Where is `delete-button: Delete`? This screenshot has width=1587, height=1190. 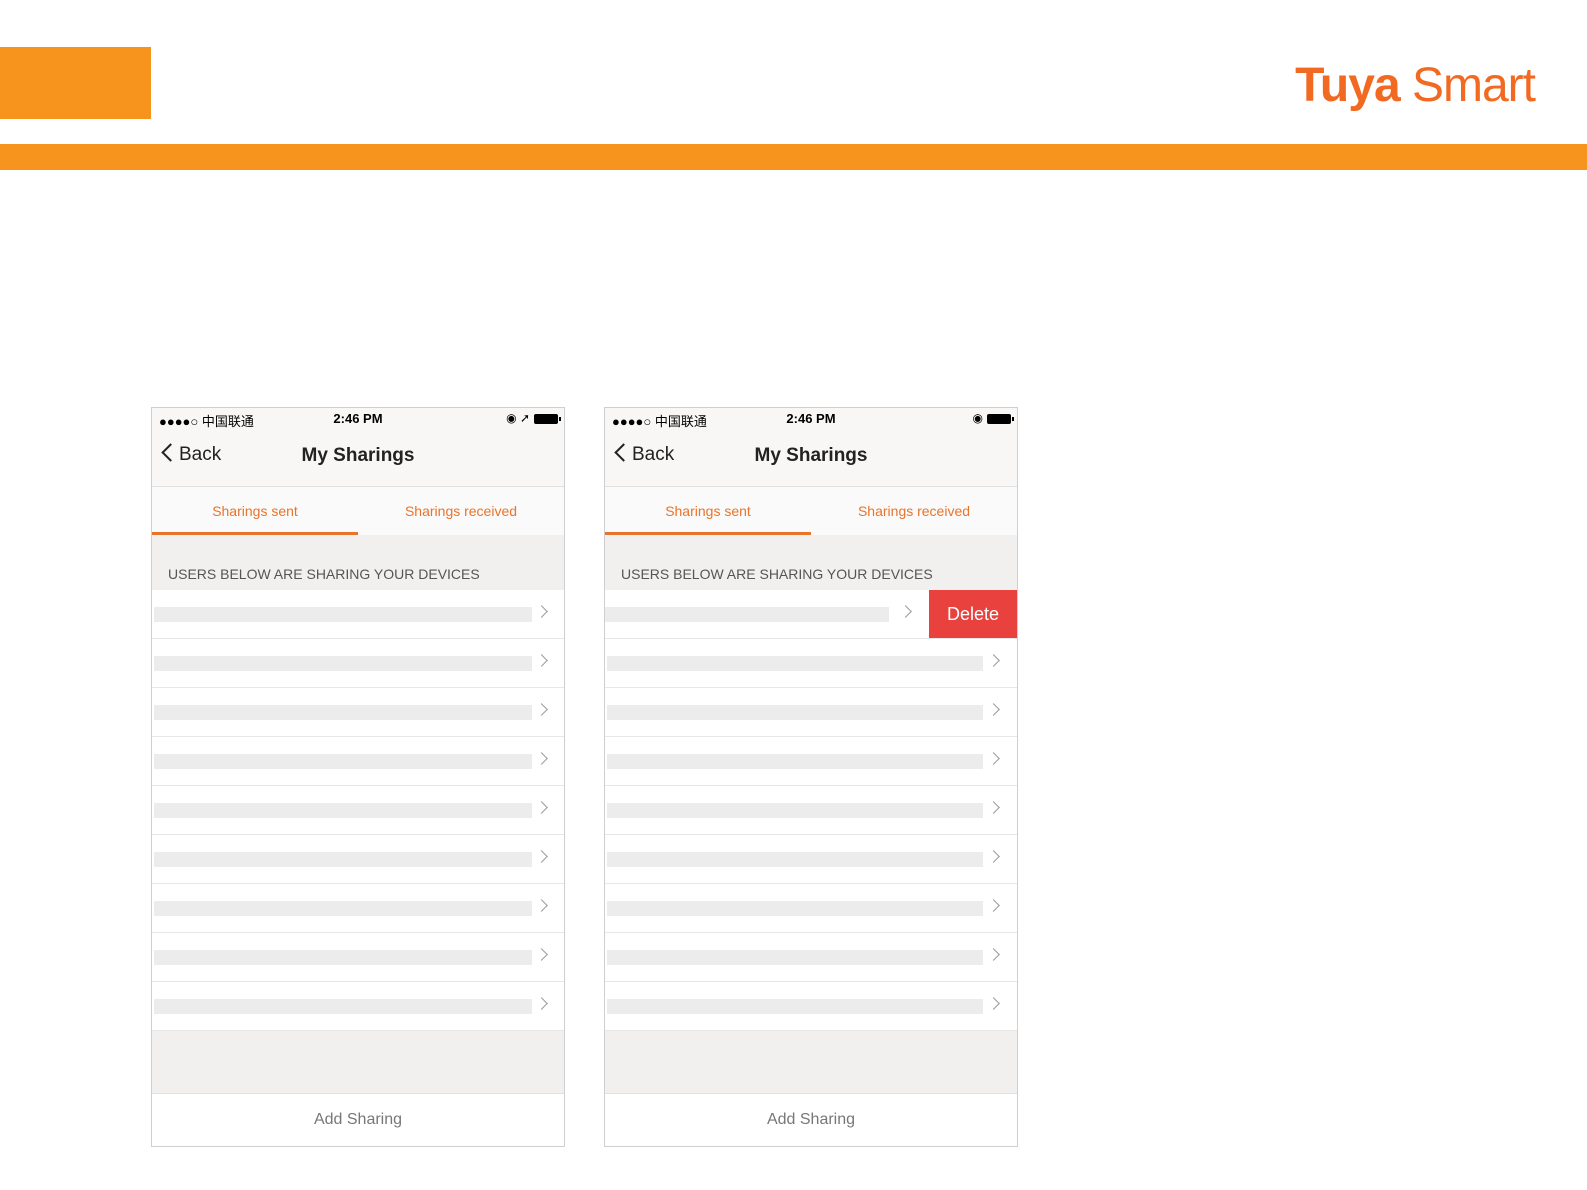
delete-button: Delete is located at coordinates (973, 614).